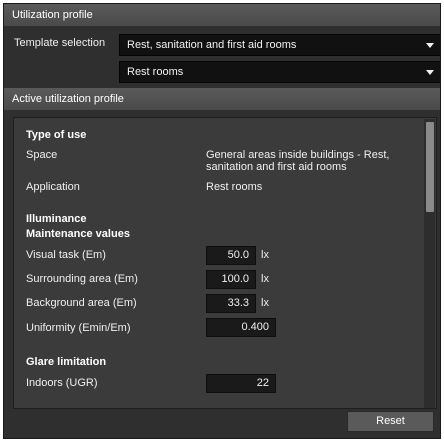  What do you see at coordinates (82, 279) in the screenshot?
I see `surrounding-area-label: Surrounding area (Em)` at bounding box center [82, 279].